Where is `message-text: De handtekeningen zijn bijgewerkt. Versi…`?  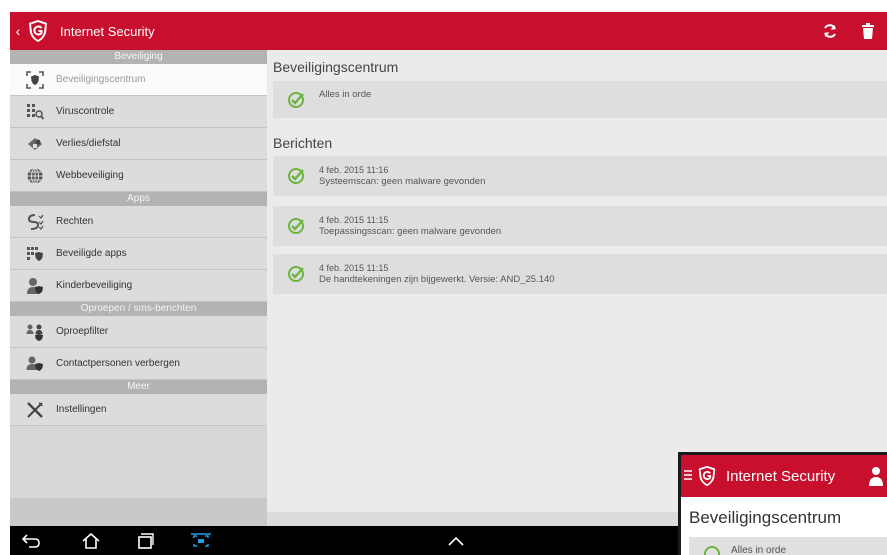 message-text: De handtekeningen zijn bijgewerkt. Versi… is located at coordinates (437, 279).